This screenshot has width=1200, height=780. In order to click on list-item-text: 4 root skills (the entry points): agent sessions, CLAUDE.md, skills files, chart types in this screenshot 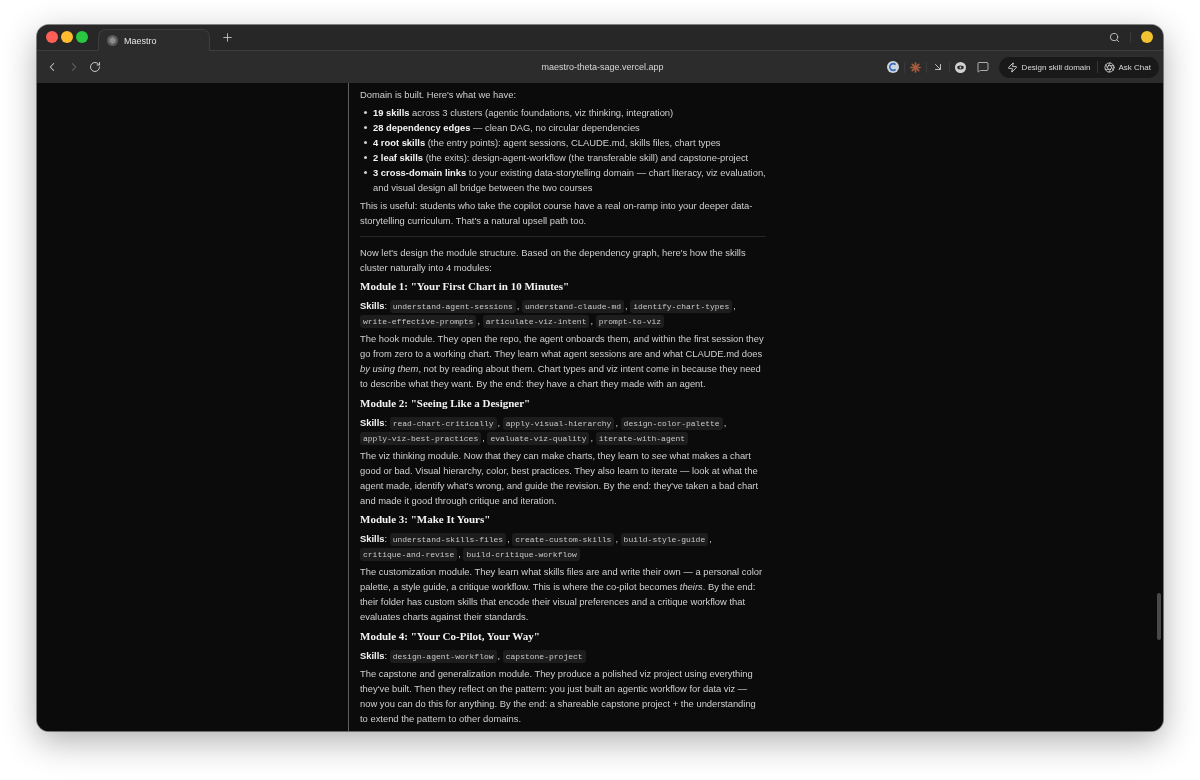, I will do `click(547, 142)`.